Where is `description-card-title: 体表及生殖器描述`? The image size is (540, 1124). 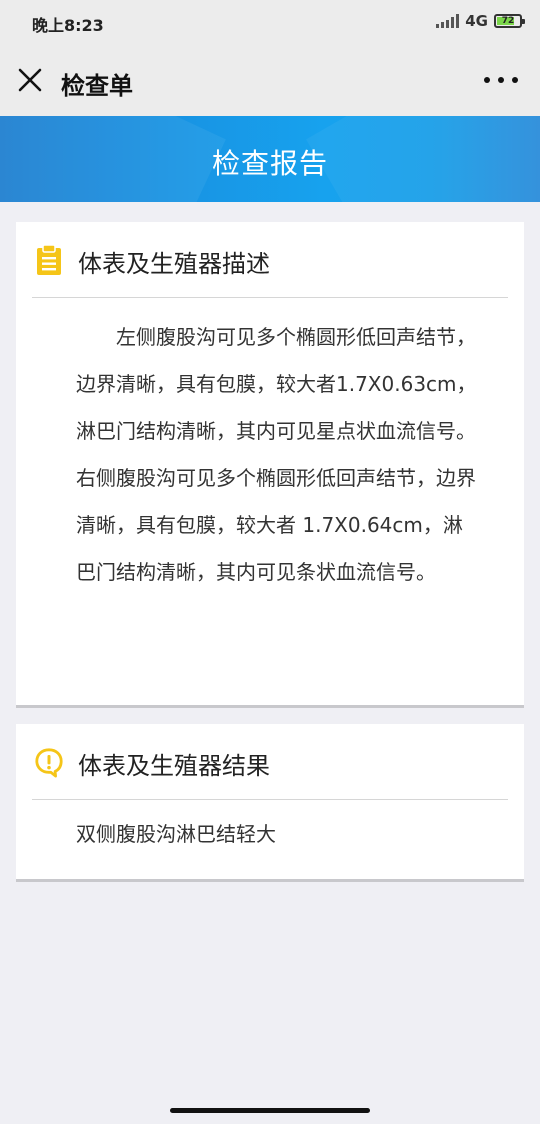
description-card-title: 体表及生殖器描述 is located at coordinates (174, 264).